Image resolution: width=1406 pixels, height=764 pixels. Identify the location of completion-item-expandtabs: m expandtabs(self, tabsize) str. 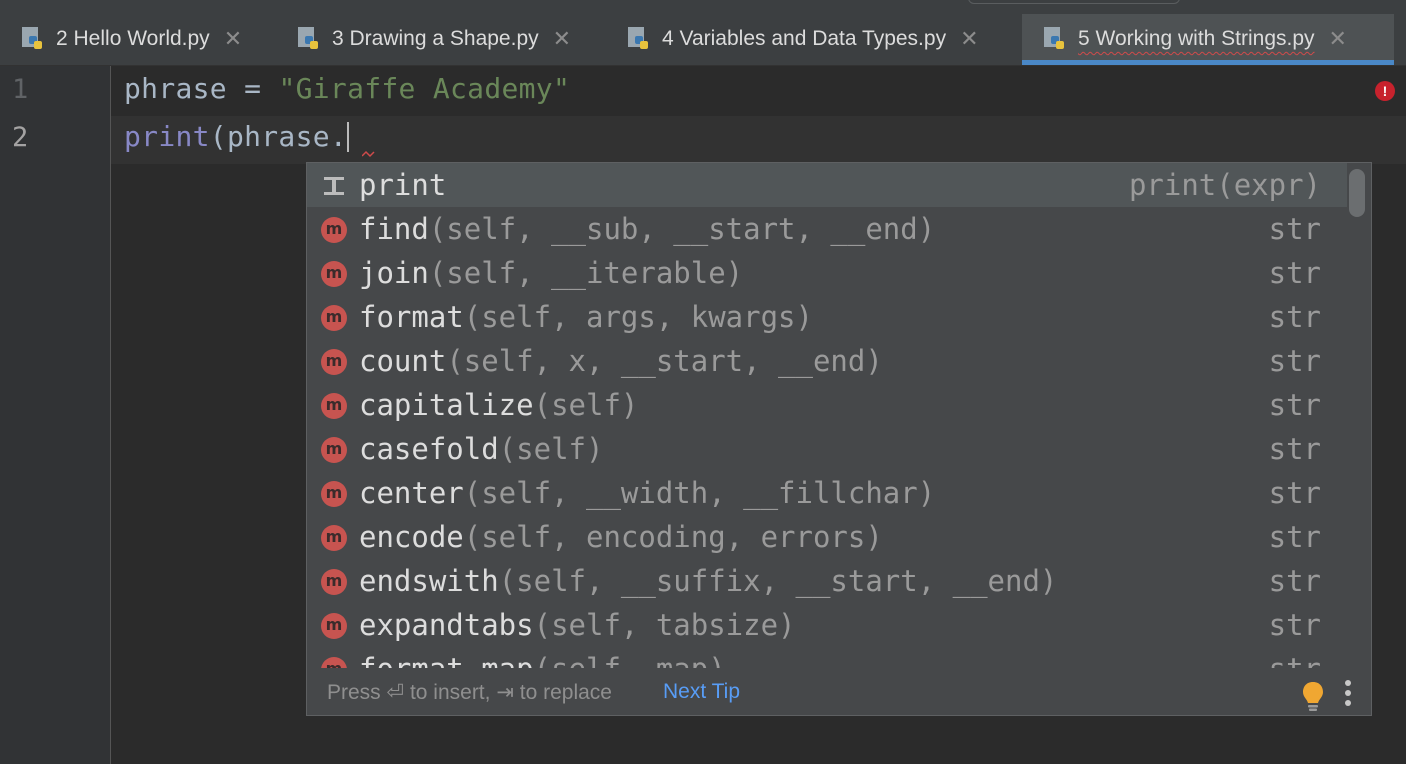
(827, 625).